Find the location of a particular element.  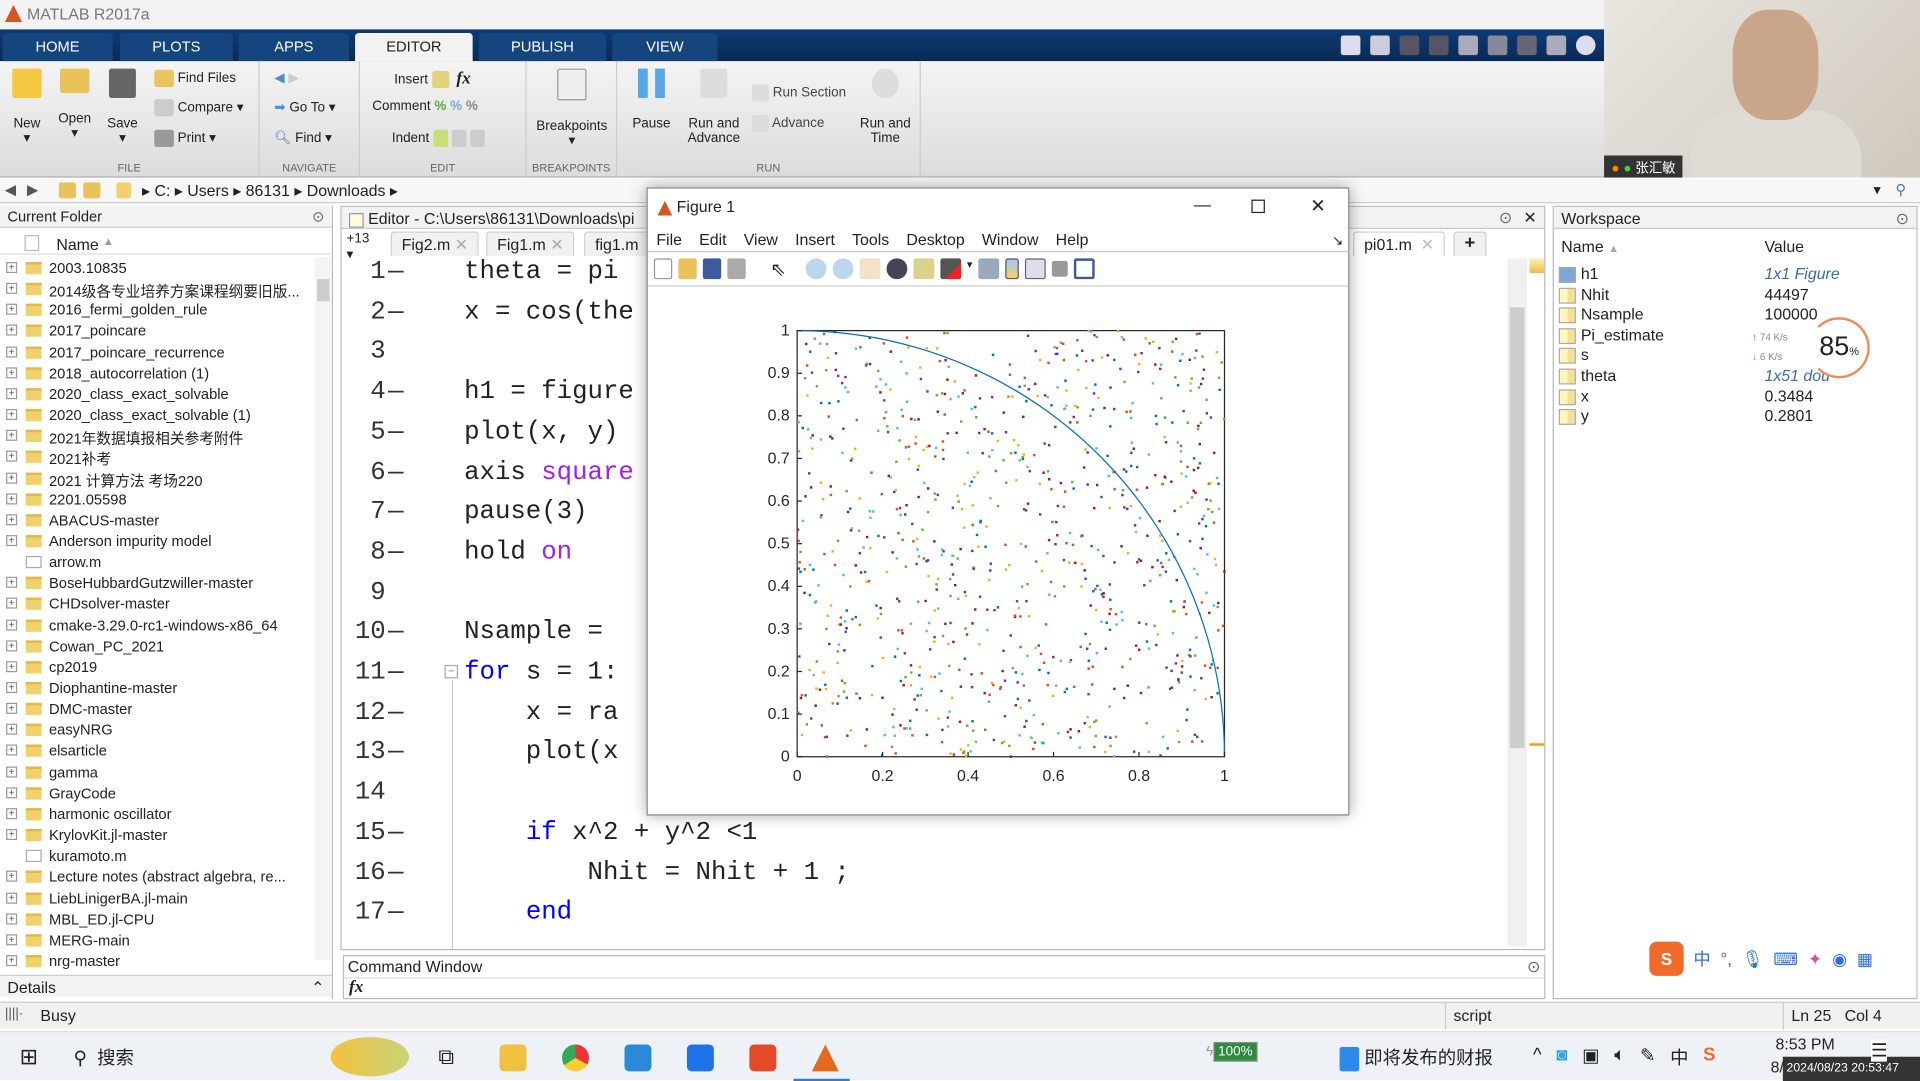

keyboard-icon: ⌨ is located at coordinates (1785, 958).